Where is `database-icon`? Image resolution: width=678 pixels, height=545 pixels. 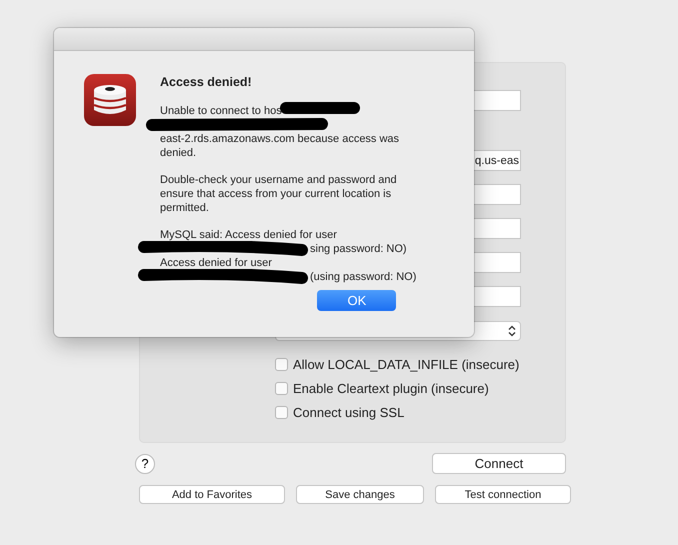 database-icon is located at coordinates (110, 100).